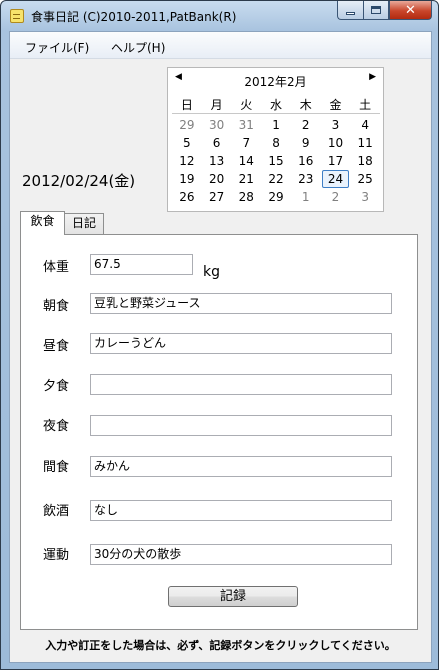 Image resolution: width=439 pixels, height=670 pixels. I want to click on calendar-day-number: 25, so click(365, 179).